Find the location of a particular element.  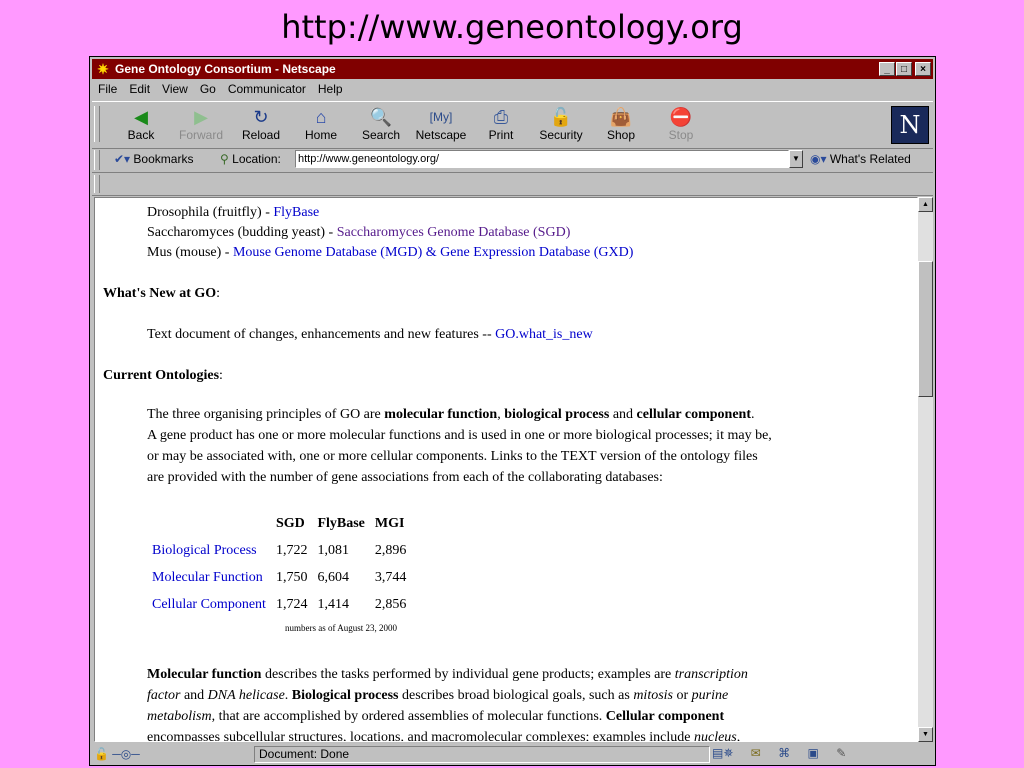

forward-button: ▶ Forward is located at coordinates (201, 124).